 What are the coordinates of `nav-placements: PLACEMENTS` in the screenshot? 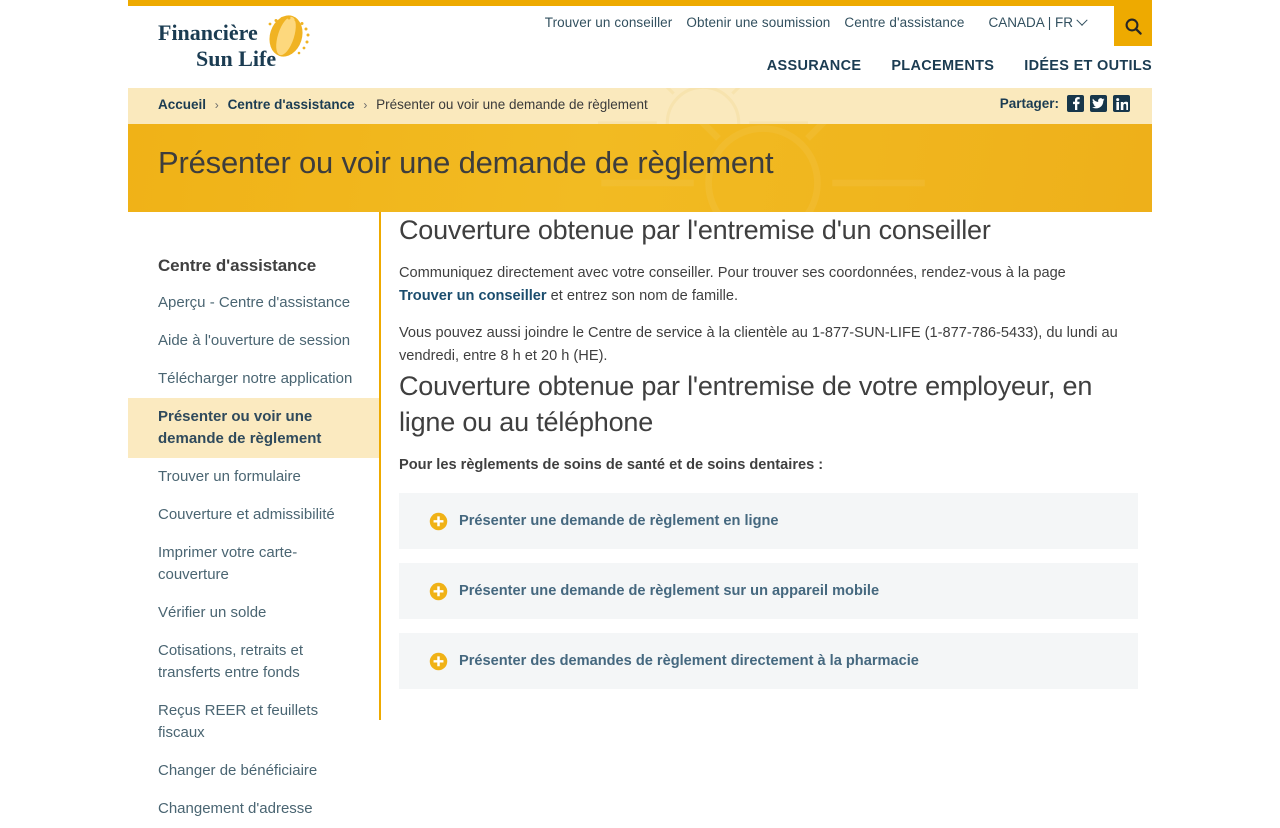 It's located at (942, 66).